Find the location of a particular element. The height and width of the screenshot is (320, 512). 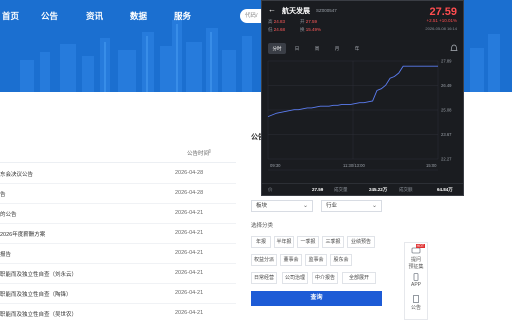

row-title: 的公告 is located at coordinates (8, 214).